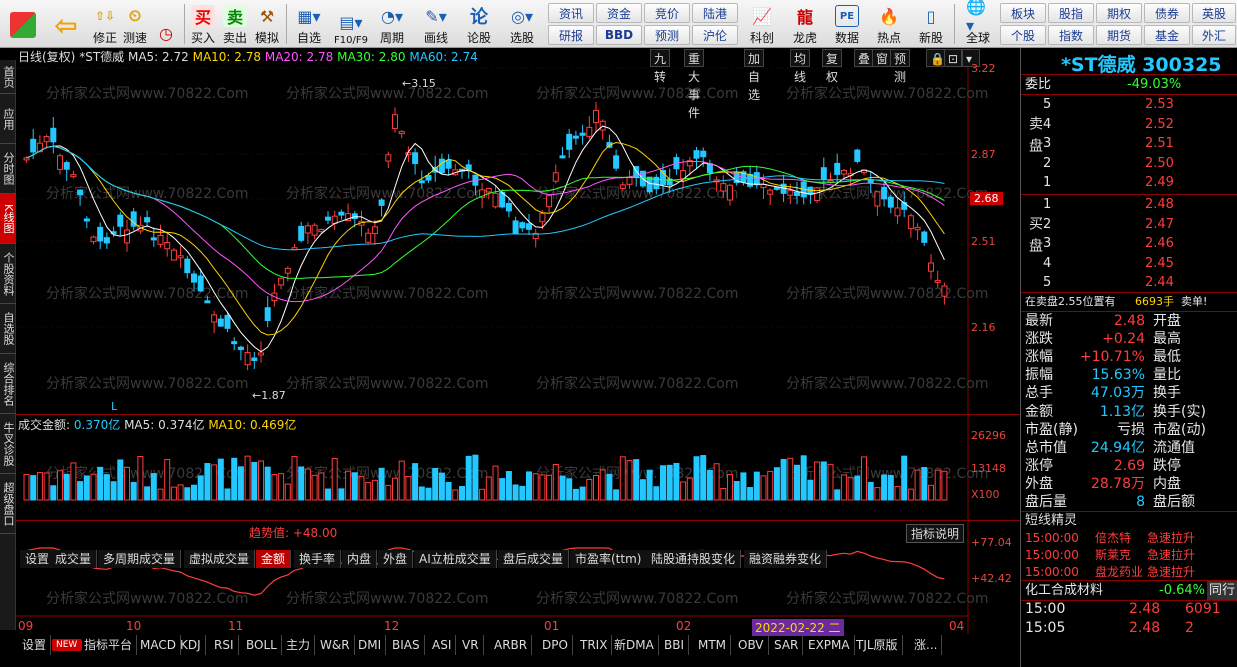 This screenshot has height=667, width=1237. Describe the element at coordinates (762, 24) in the screenshot. I see `star-market-button: 📈 科创` at that location.